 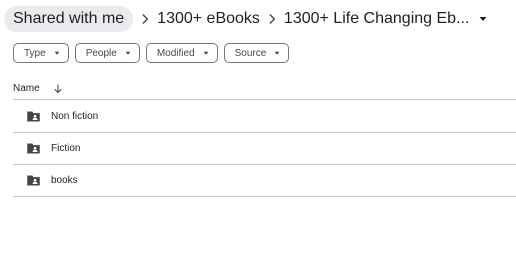 What do you see at coordinates (208, 19) in the screenshot?
I see `breadcrumb-ebooks: 1300+ eBooks` at bounding box center [208, 19].